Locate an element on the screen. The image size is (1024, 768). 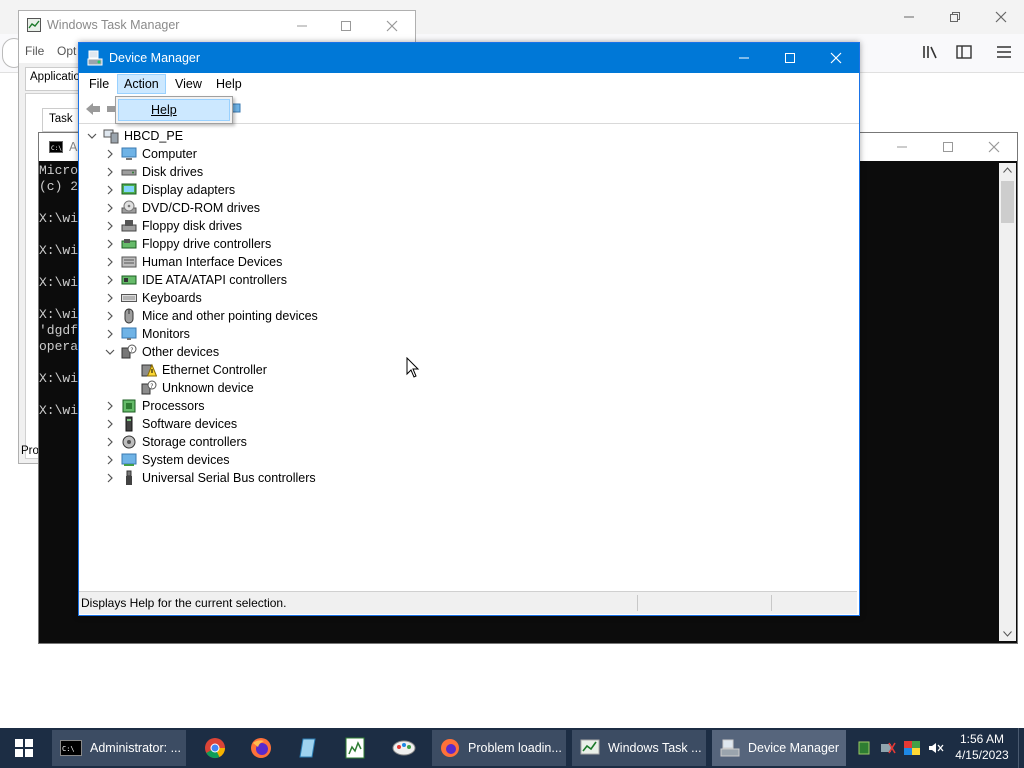
tree-root-item: HBCD_PE is located at coordinates (134, 136).